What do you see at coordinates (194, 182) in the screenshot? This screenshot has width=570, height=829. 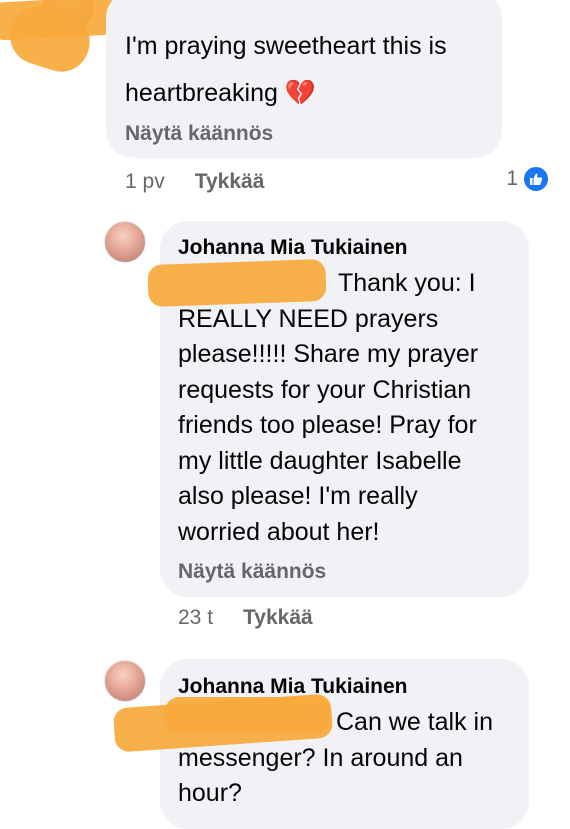 I see `comment-meta: 1 pv Tykkää` at bounding box center [194, 182].